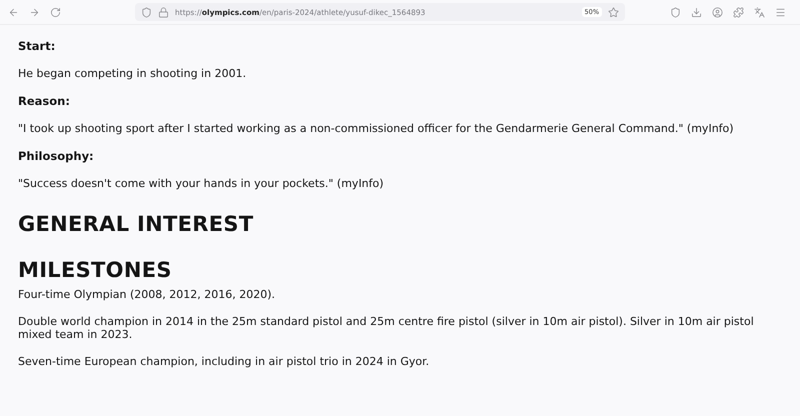 This screenshot has height=416, width=800. Describe the element at coordinates (34, 12) in the screenshot. I see `forward-icon` at that location.